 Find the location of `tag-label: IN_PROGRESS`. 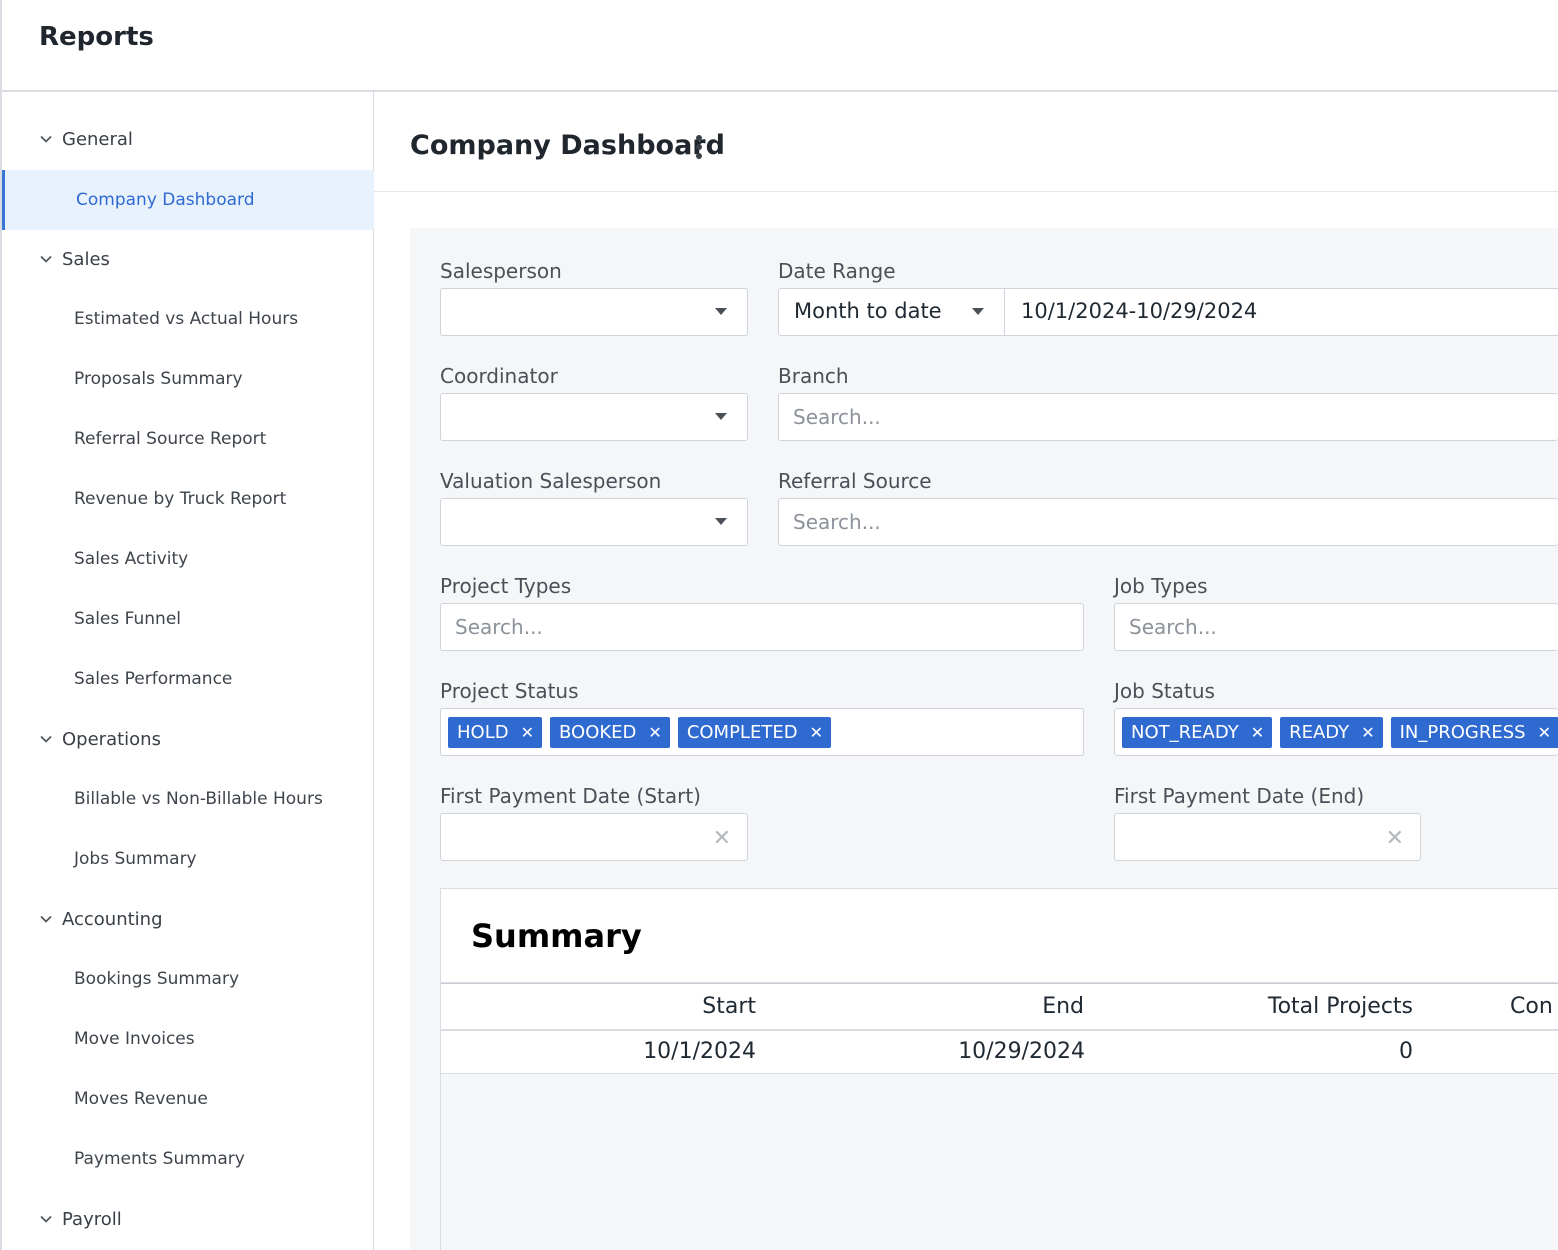

tag-label: IN_PROGRESS is located at coordinates (1462, 732).